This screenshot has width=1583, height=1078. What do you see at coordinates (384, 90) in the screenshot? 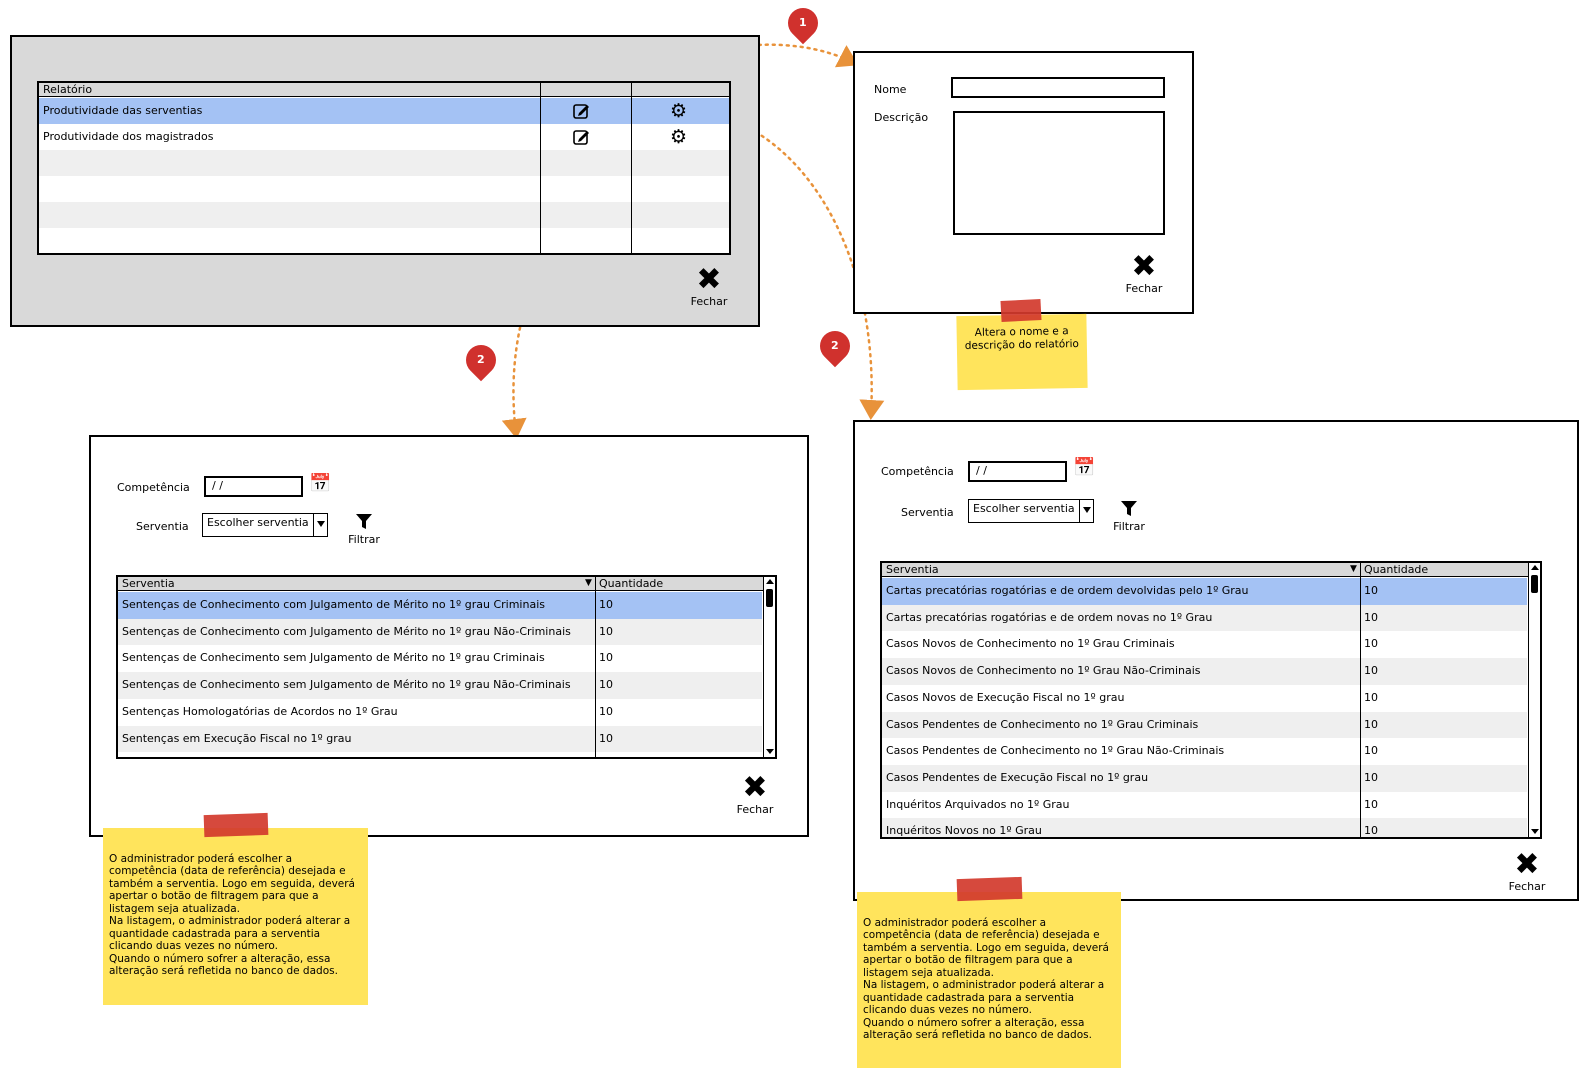
I see `report-table-header: Relatório` at bounding box center [384, 90].